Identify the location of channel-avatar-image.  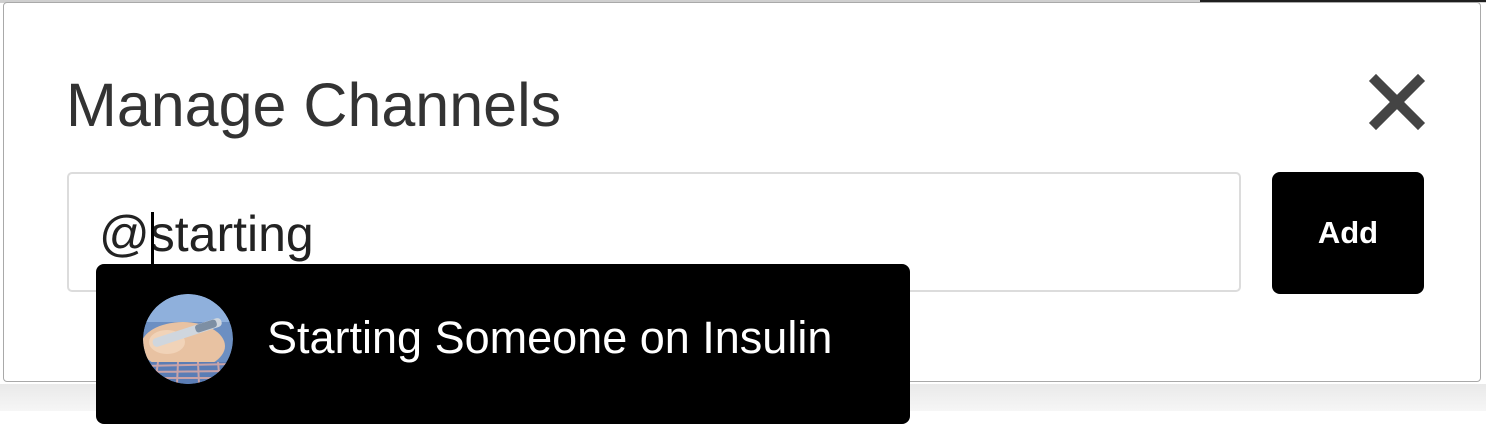
(188, 339).